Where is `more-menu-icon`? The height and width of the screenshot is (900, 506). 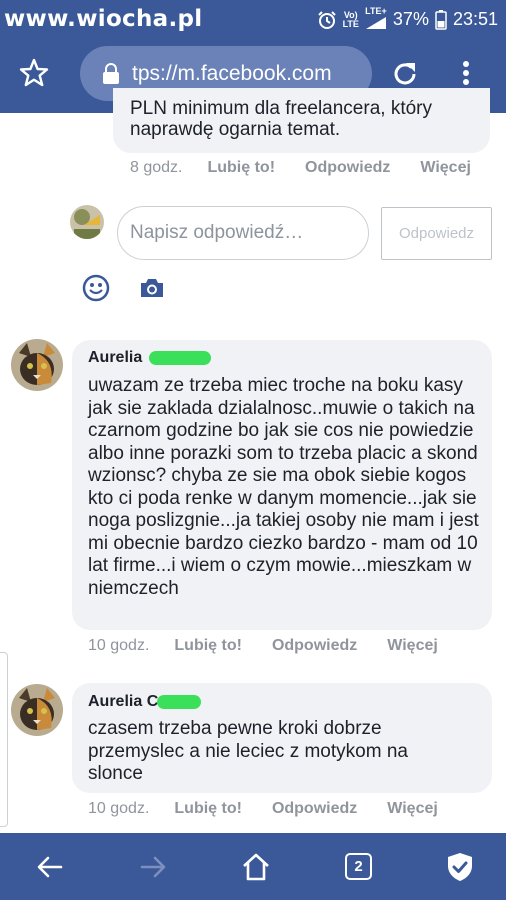 more-menu-icon is located at coordinates (466, 73).